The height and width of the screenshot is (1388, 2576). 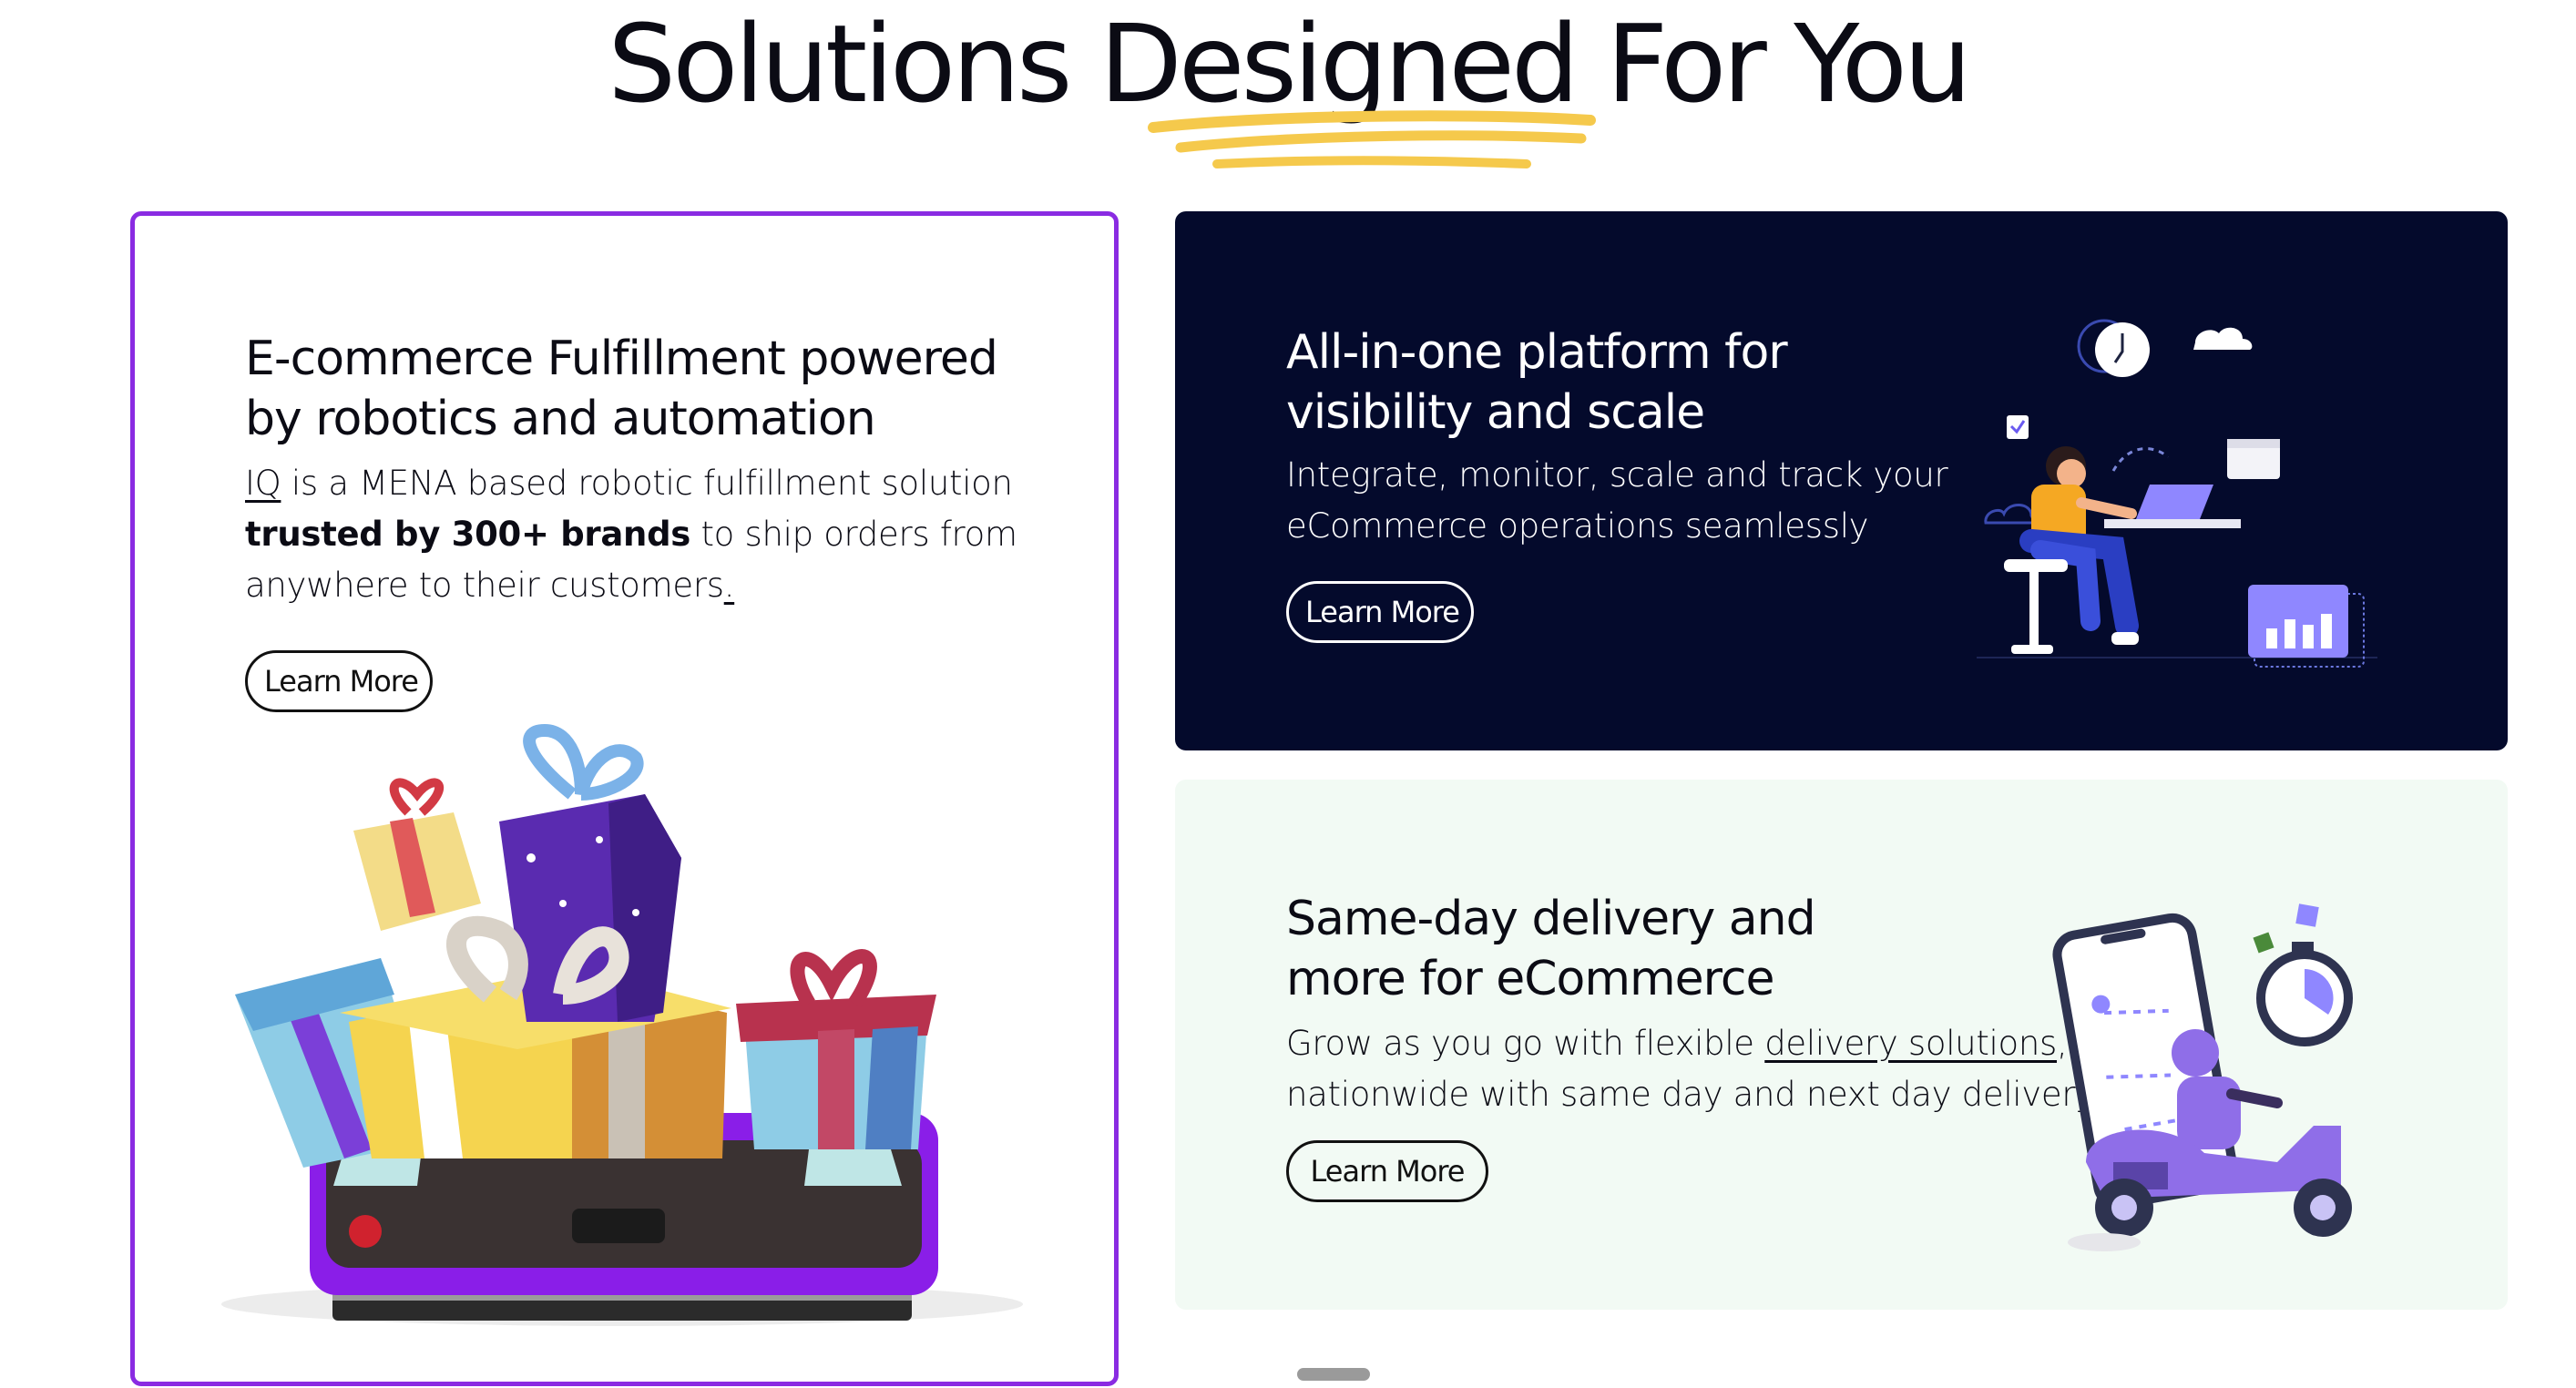 I want to click on scribble-underline-icon, so click(x=1372, y=139).